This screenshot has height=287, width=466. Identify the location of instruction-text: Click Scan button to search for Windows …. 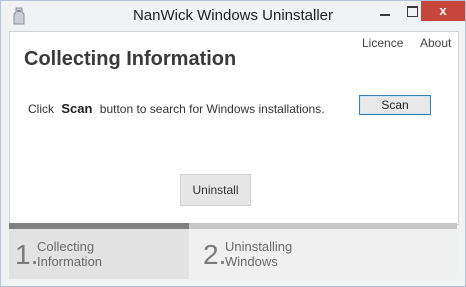
(176, 108).